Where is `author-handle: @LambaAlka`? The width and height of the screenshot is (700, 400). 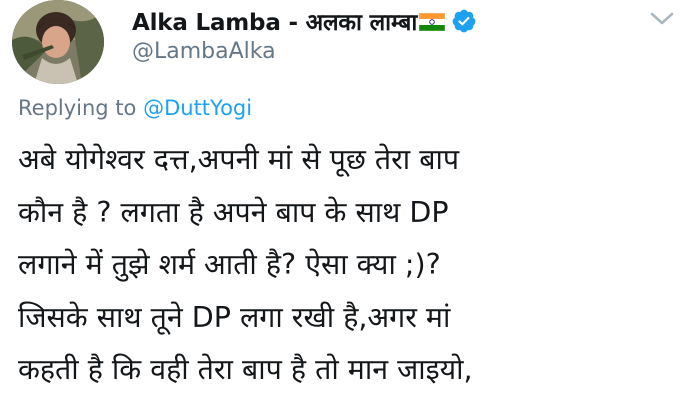 author-handle: @LambaAlka is located at coordinates (204, 51).